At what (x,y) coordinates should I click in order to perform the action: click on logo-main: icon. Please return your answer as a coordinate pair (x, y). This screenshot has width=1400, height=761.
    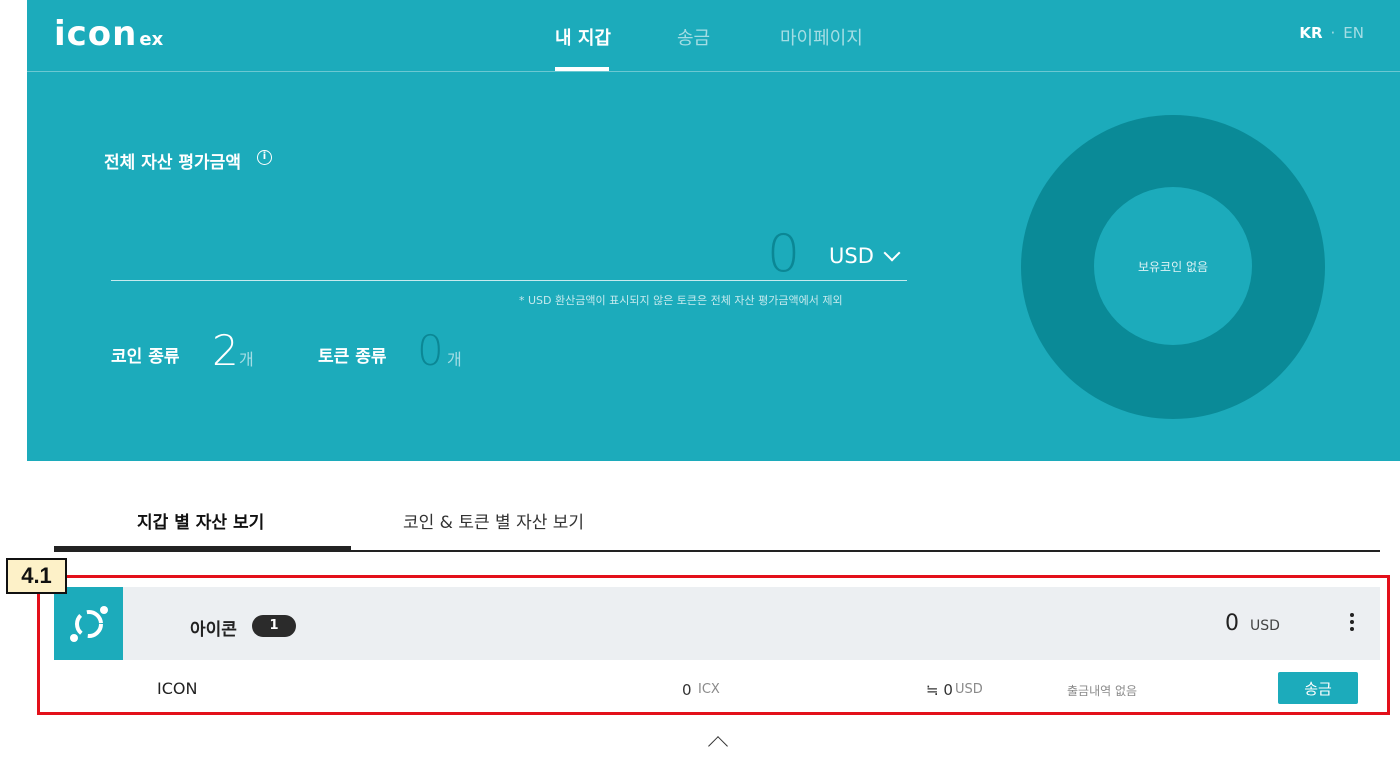
    Looking at the image, I should click on (96, 34).